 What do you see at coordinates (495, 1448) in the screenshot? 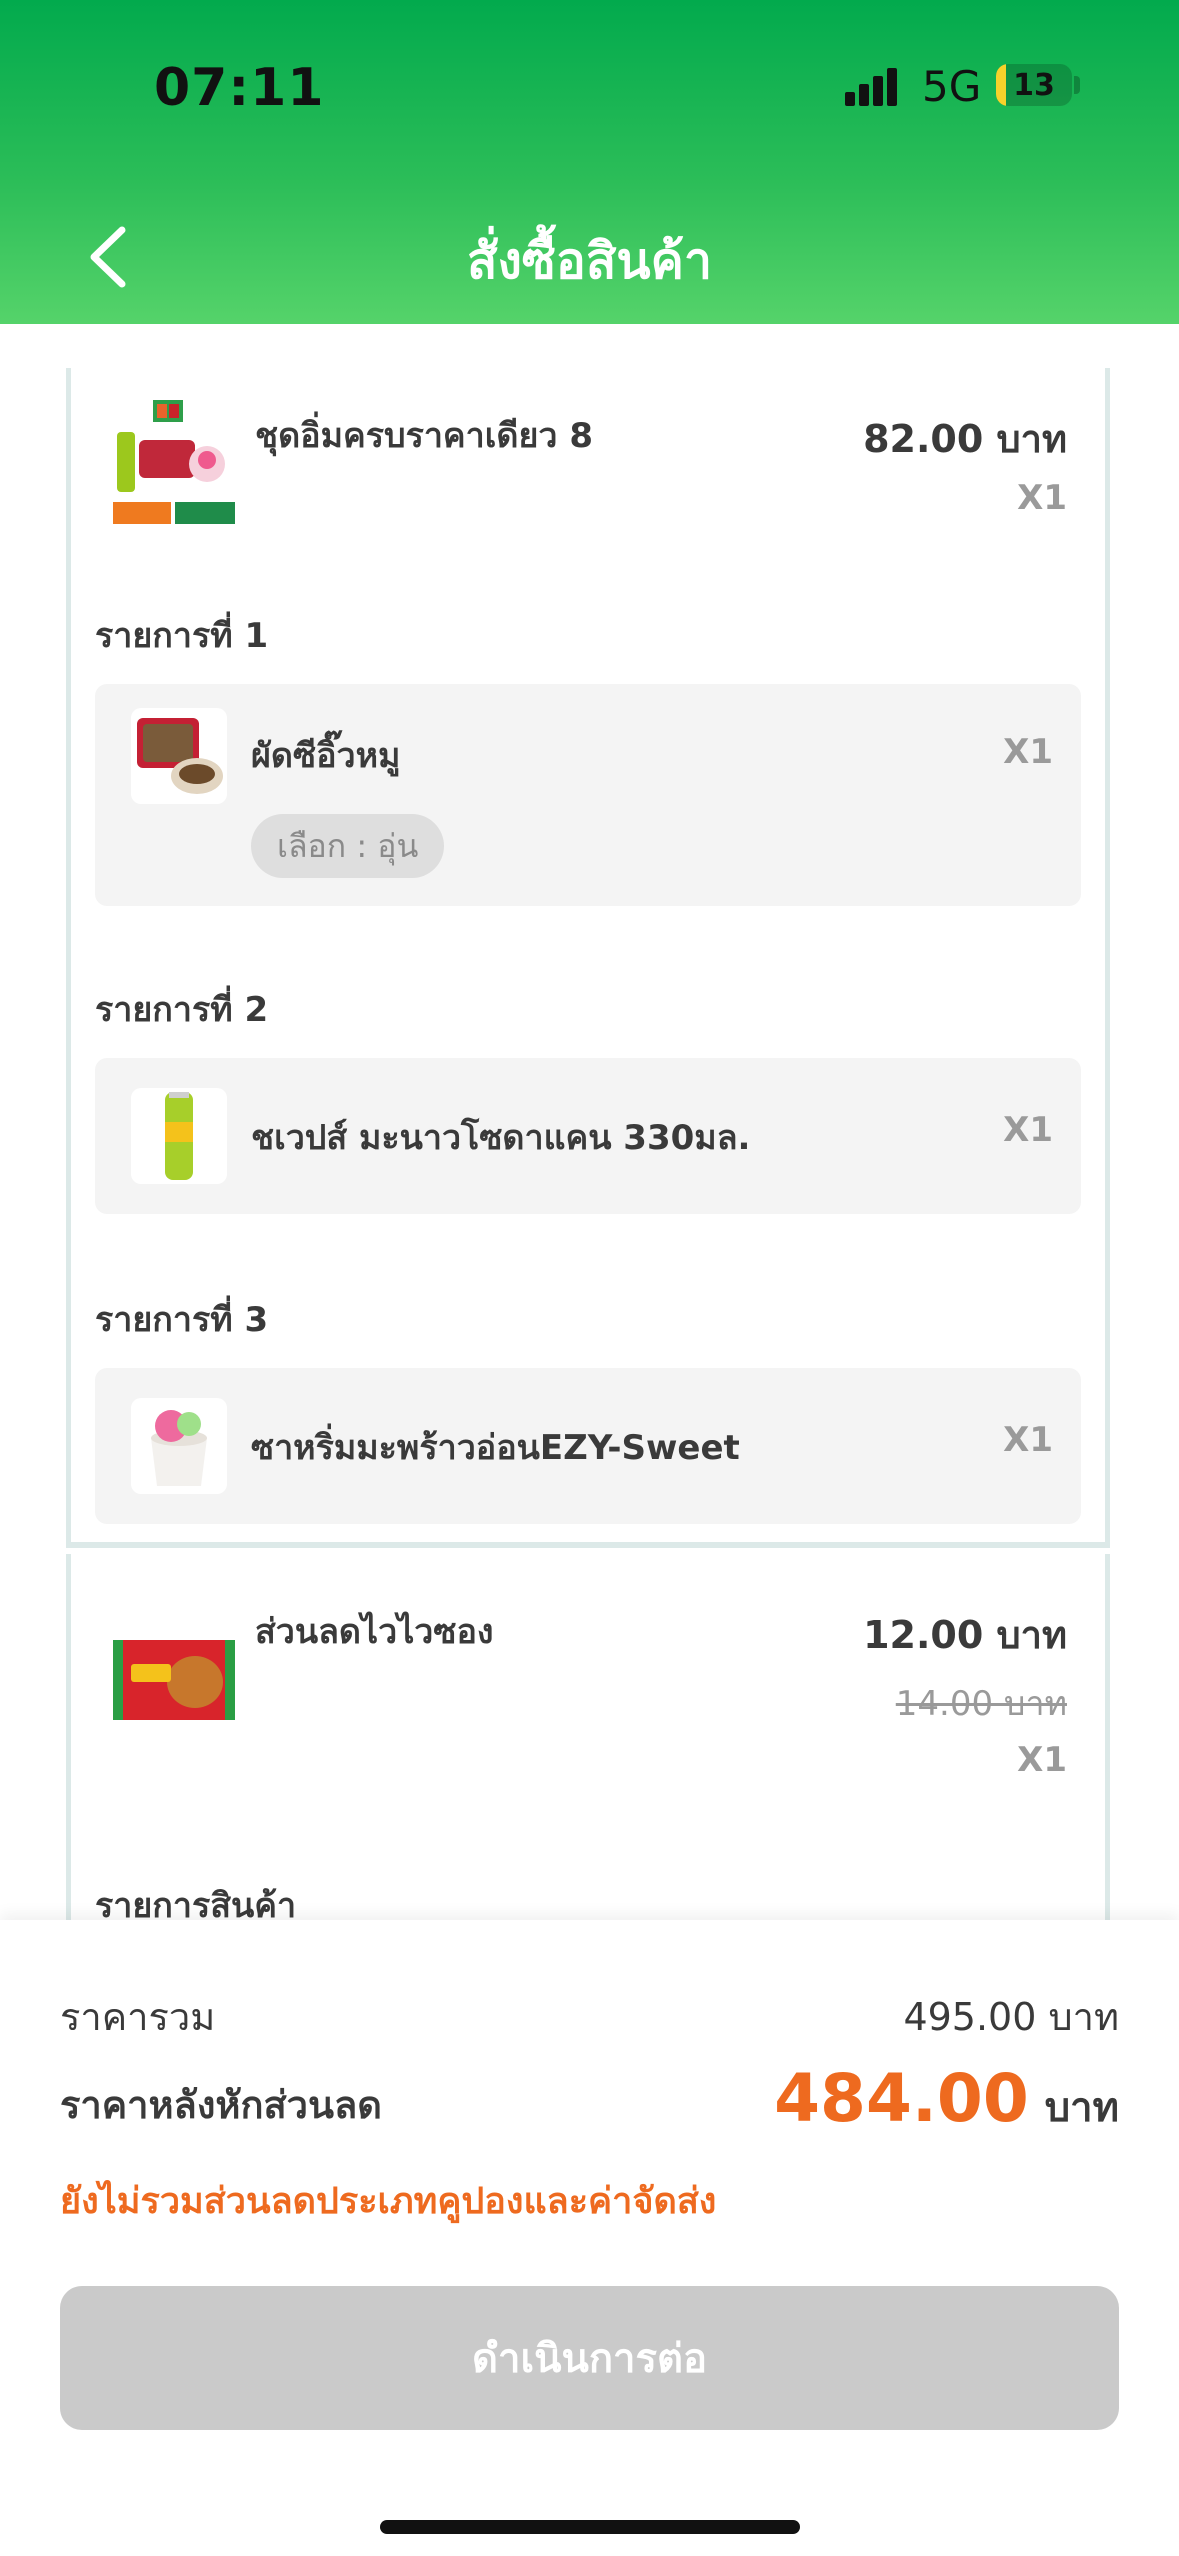
I see `item-3-name: ซาหริ่มมะพร้าวอ่อนEZY-Sweet` at bounding box center [495, 1448].